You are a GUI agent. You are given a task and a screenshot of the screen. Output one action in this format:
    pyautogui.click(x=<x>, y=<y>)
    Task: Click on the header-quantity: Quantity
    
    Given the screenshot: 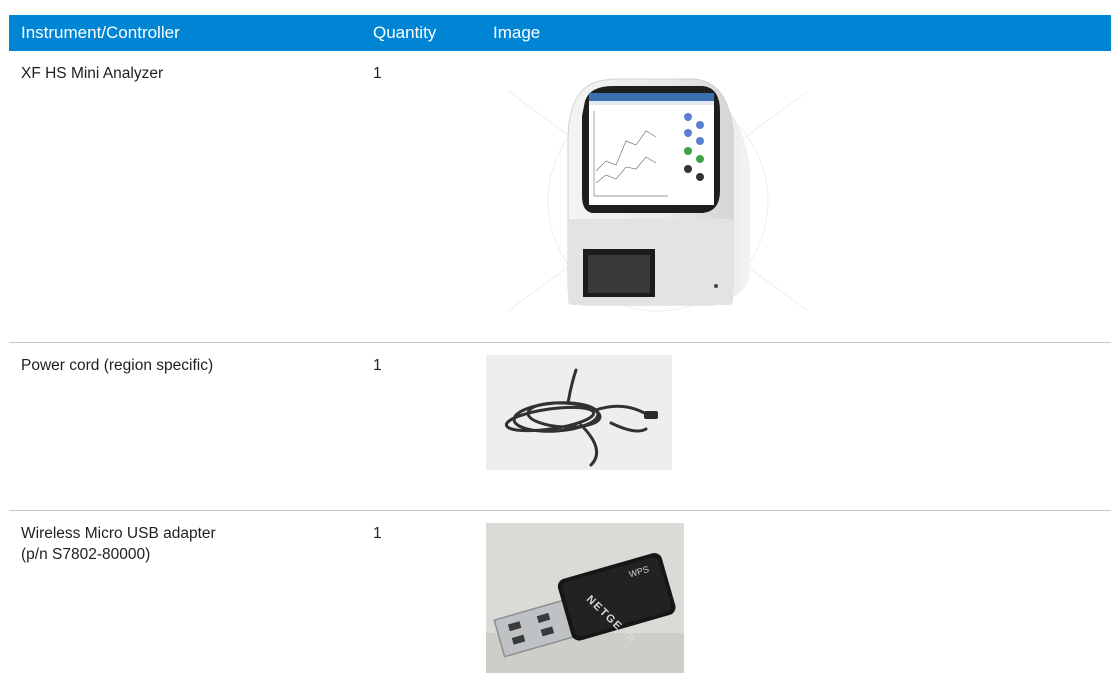 What is the action you would take?
    pyautogui.click(x=421, y=33)
    